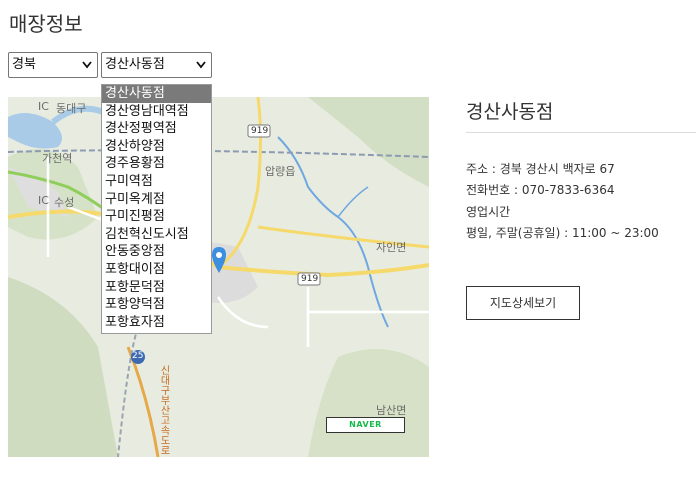 This screenshot has width=696, height=478. What do you see at coordinates (46, 24) in the screenshot?
I see `page-title: 매장정보` at bounding box center [46, 24].